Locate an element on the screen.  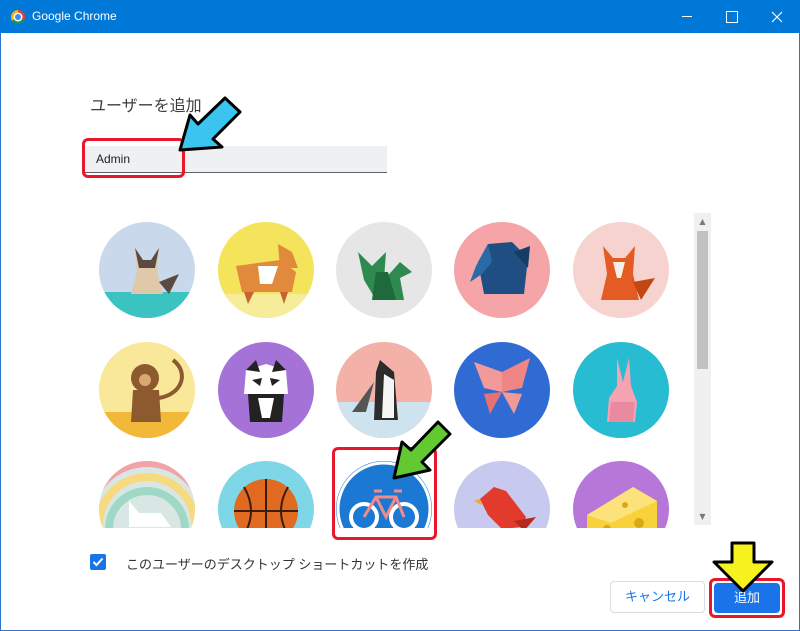
origami-corgi-icon is located at coordinates (266, 270).